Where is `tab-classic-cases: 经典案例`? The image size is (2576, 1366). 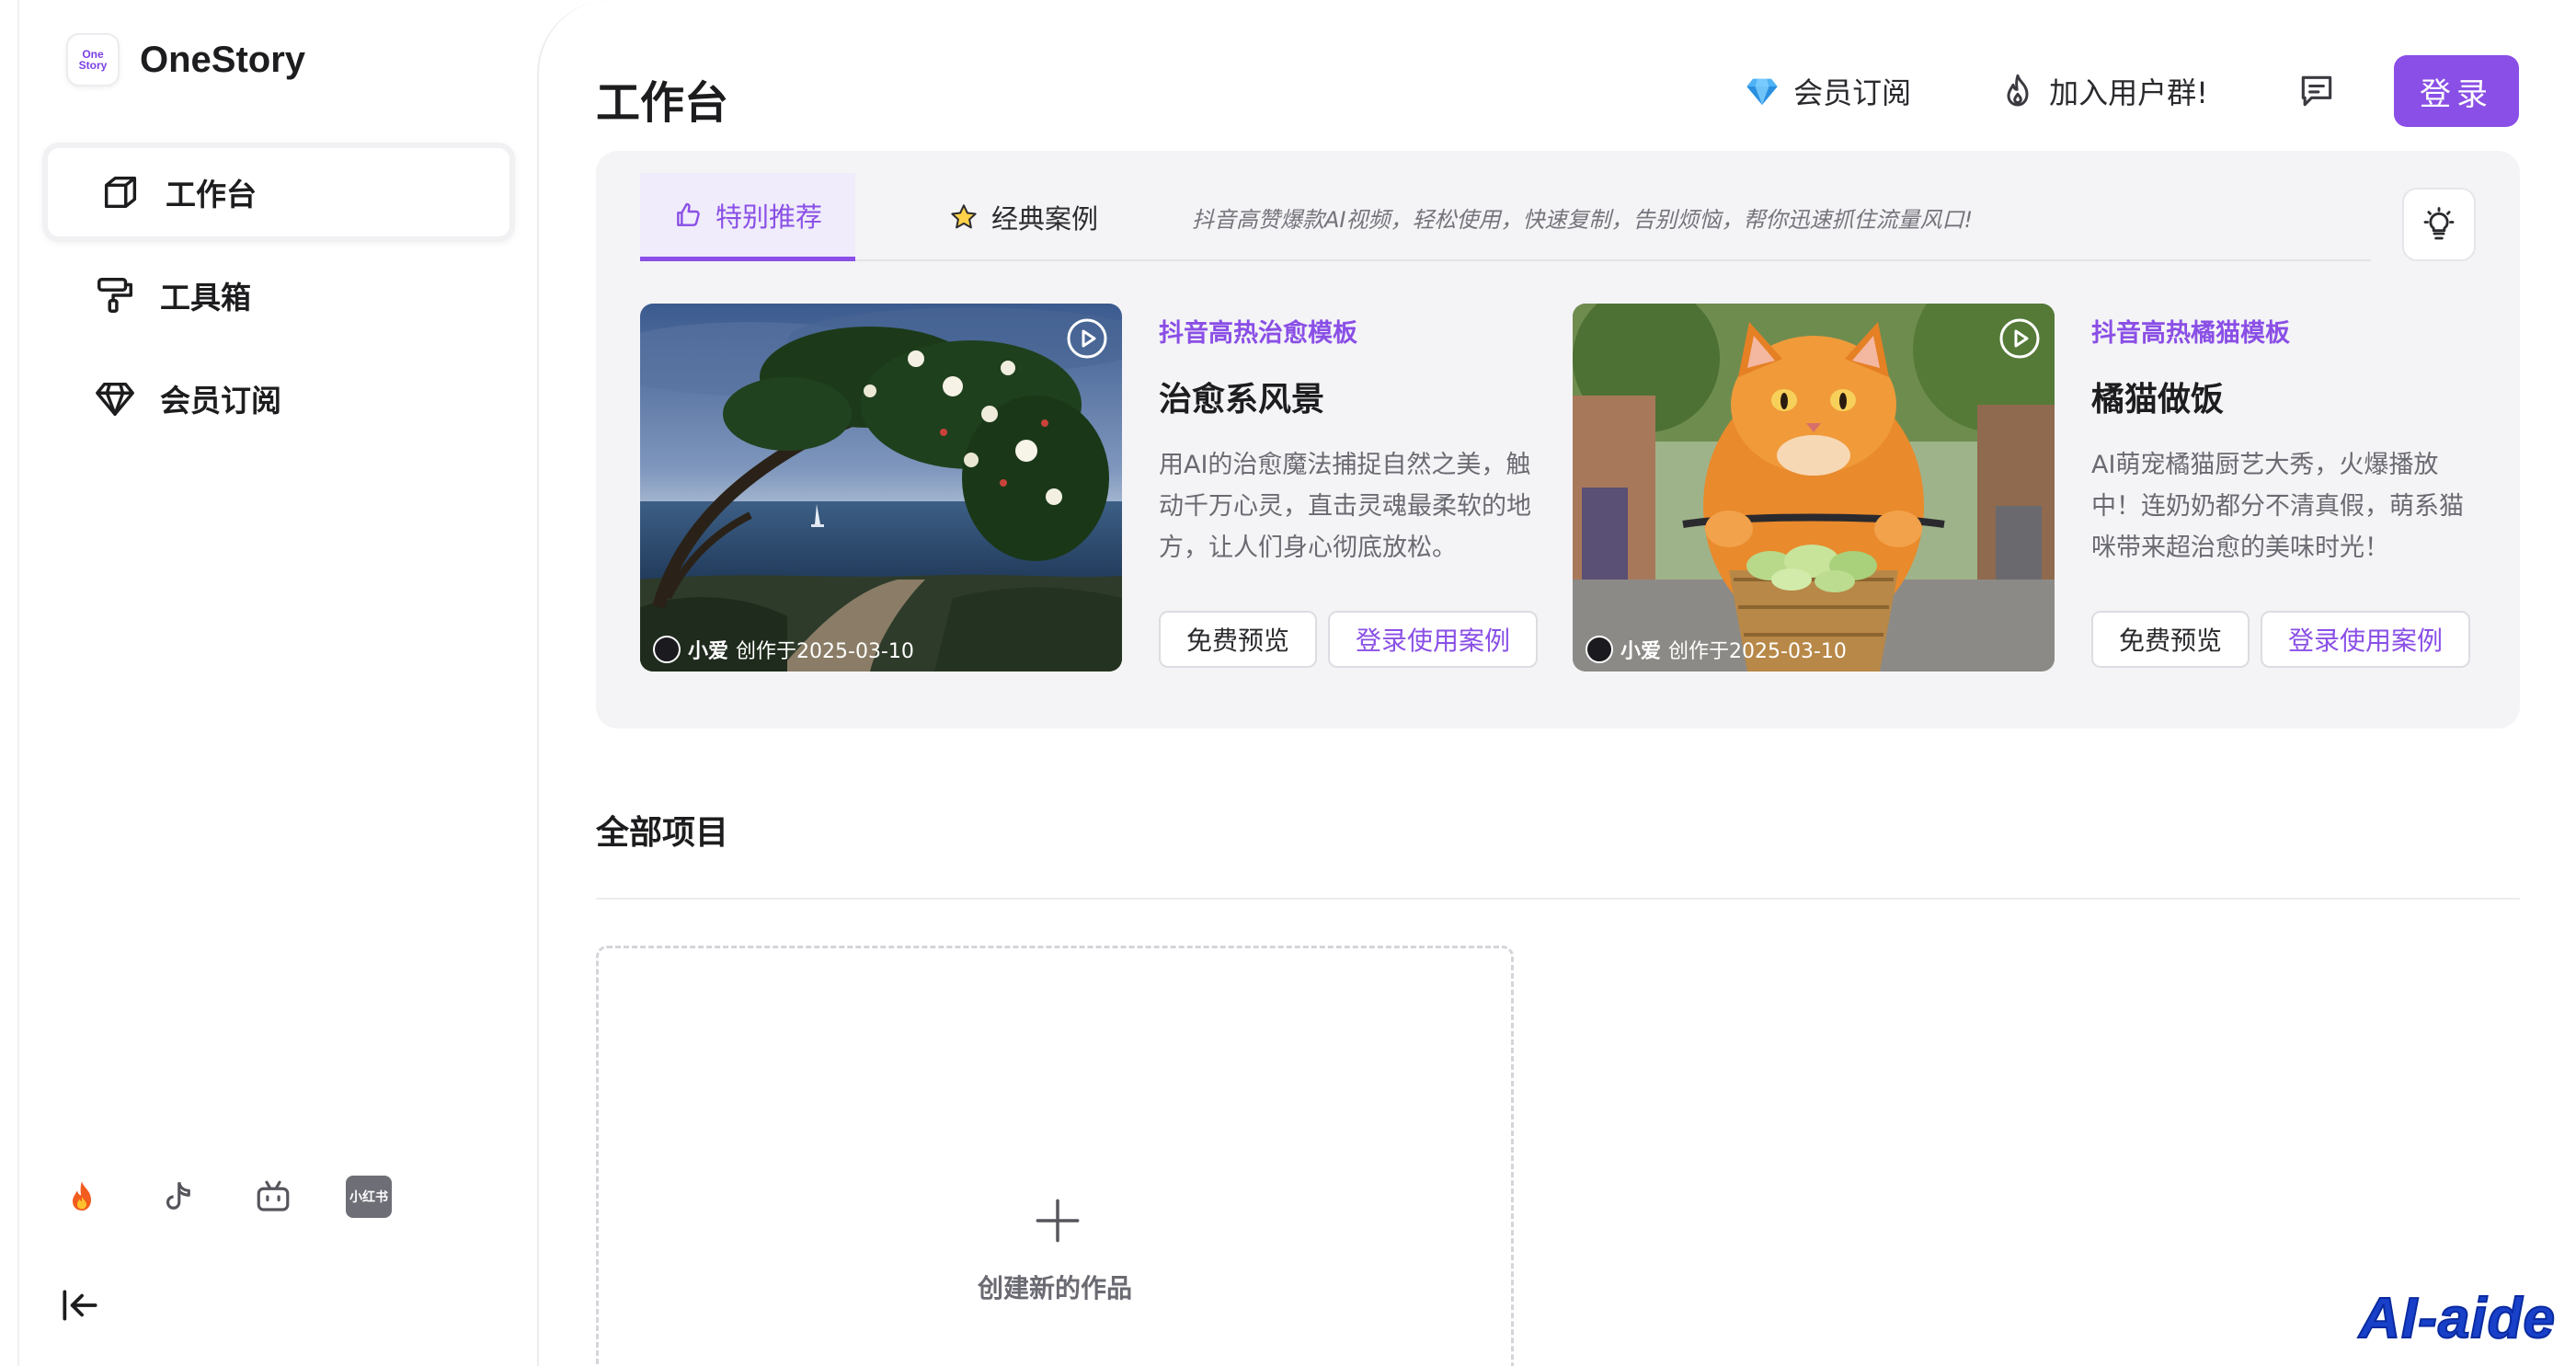
tab-classic-cases: 经典案例 is located at coordinates (1024, 217).